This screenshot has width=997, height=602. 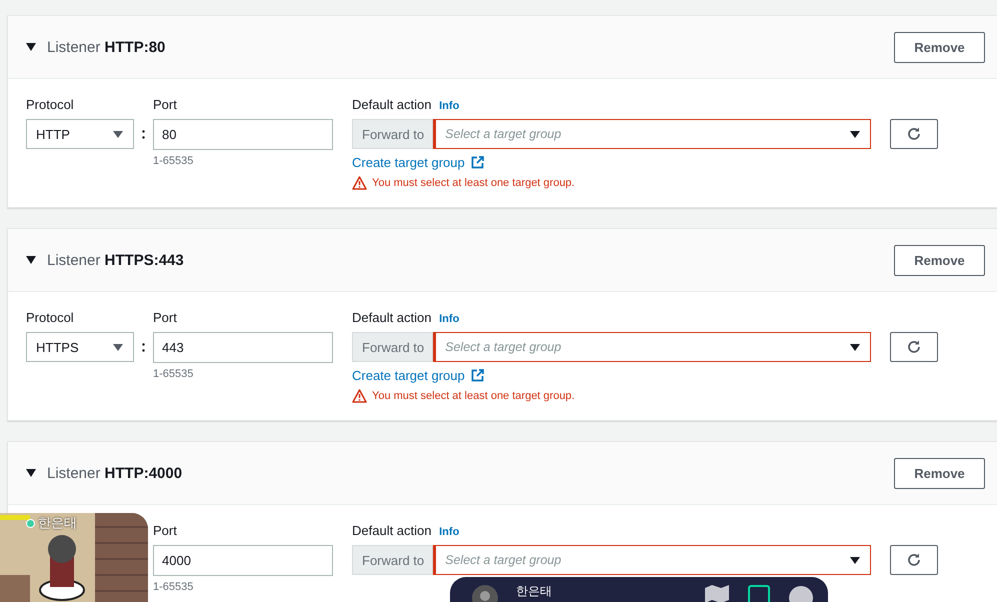 What do you see at coordinates (57, 523) in the screenshot?
I see `participant-name: 한은태` at bounding box center [57, 523].